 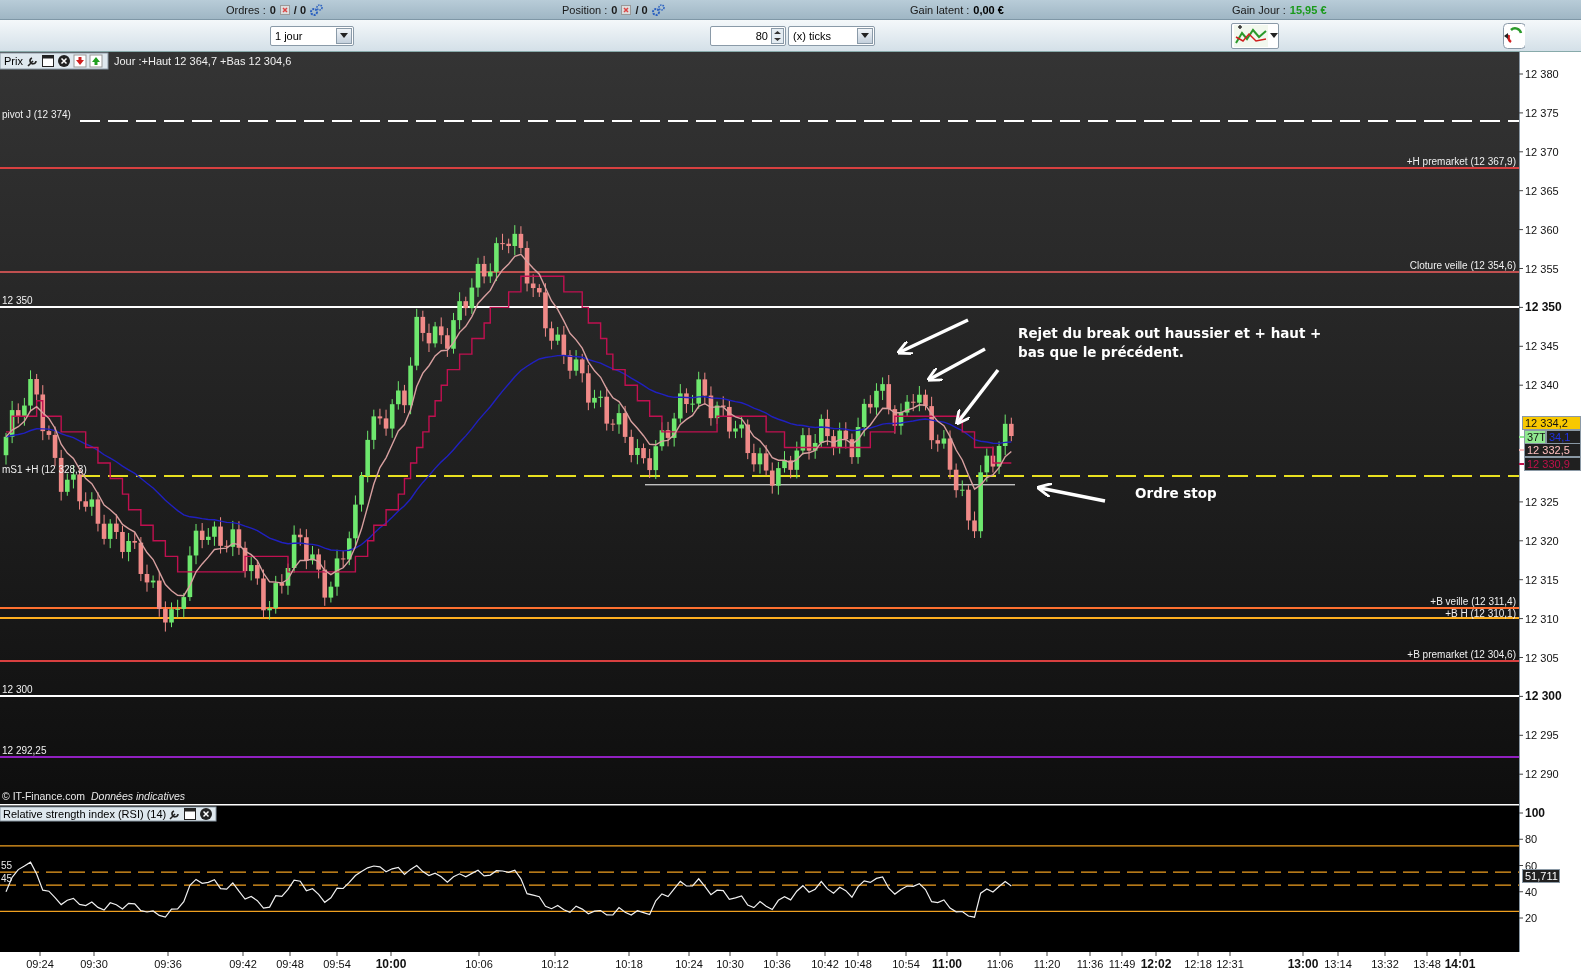 What do you see at coordinates (748, 35) in the screenshot?
I see `tick-count-field: 80` at bounding box center [748, 35].